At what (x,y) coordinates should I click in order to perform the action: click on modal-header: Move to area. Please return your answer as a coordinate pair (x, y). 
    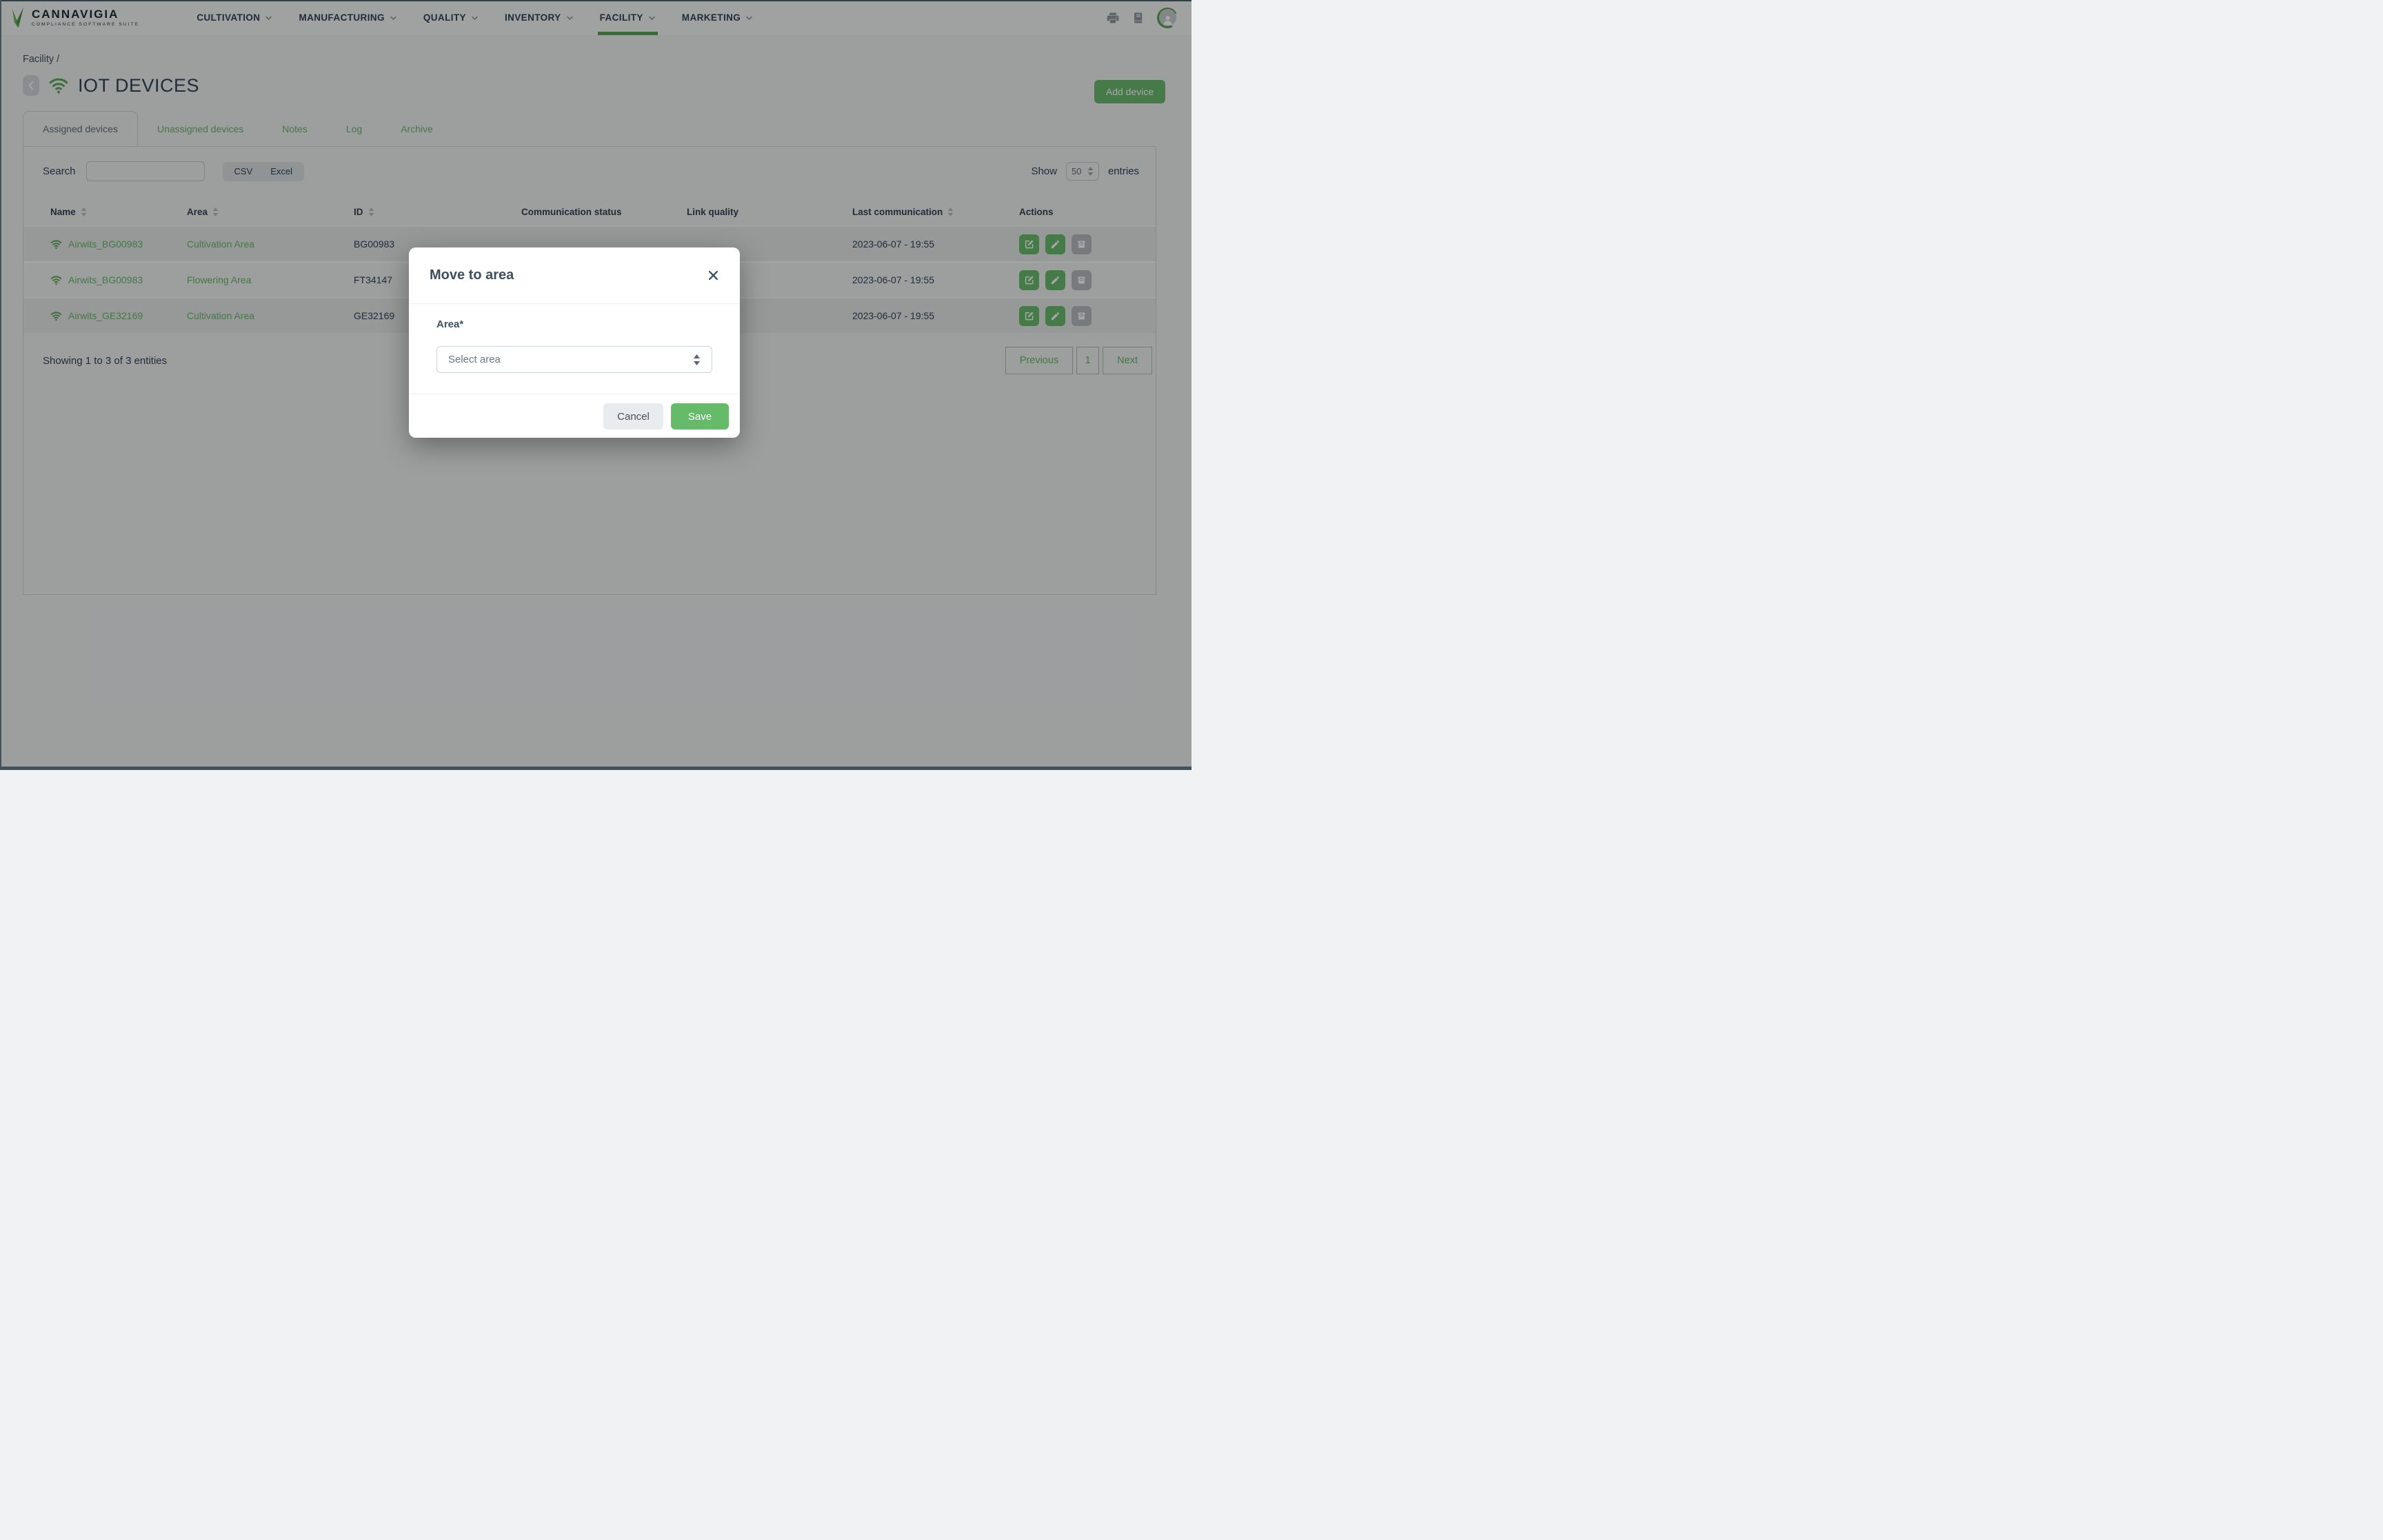
    Looking at the image, I should click on (574, 275).